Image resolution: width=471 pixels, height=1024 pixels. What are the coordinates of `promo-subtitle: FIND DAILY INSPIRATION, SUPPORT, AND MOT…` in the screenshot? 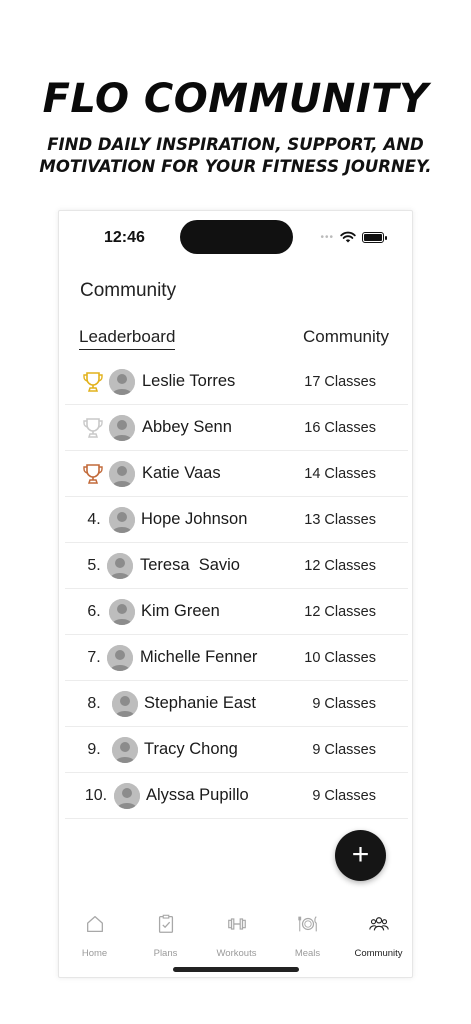 It's located at (235, 156).